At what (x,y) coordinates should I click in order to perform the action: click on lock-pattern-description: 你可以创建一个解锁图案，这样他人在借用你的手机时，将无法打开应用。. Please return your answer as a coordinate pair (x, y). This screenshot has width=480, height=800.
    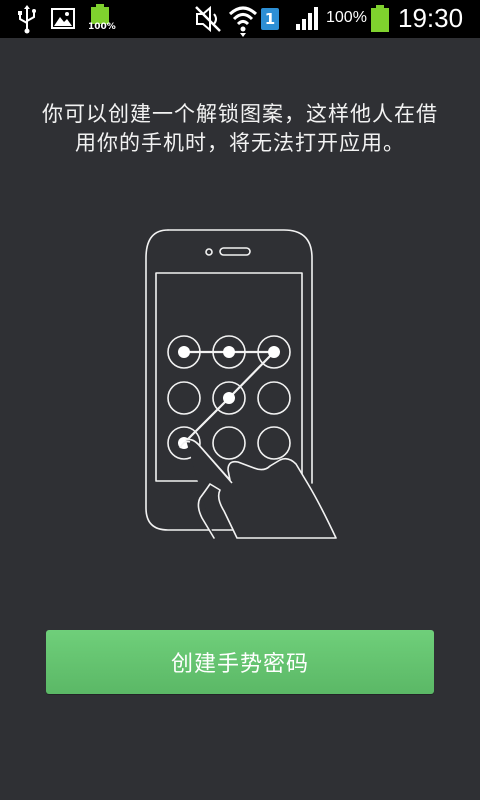
    Looking at the image, I should click on (240, 128).